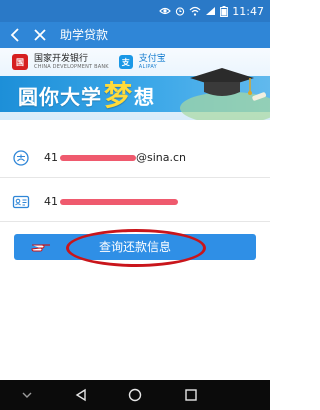 Image resolution: width=320 pixels, height=410 pixels. What do you see at coordinates (180, 11) in the screenshot?
I see `alarm-icon` at bounding box center [180, 11].